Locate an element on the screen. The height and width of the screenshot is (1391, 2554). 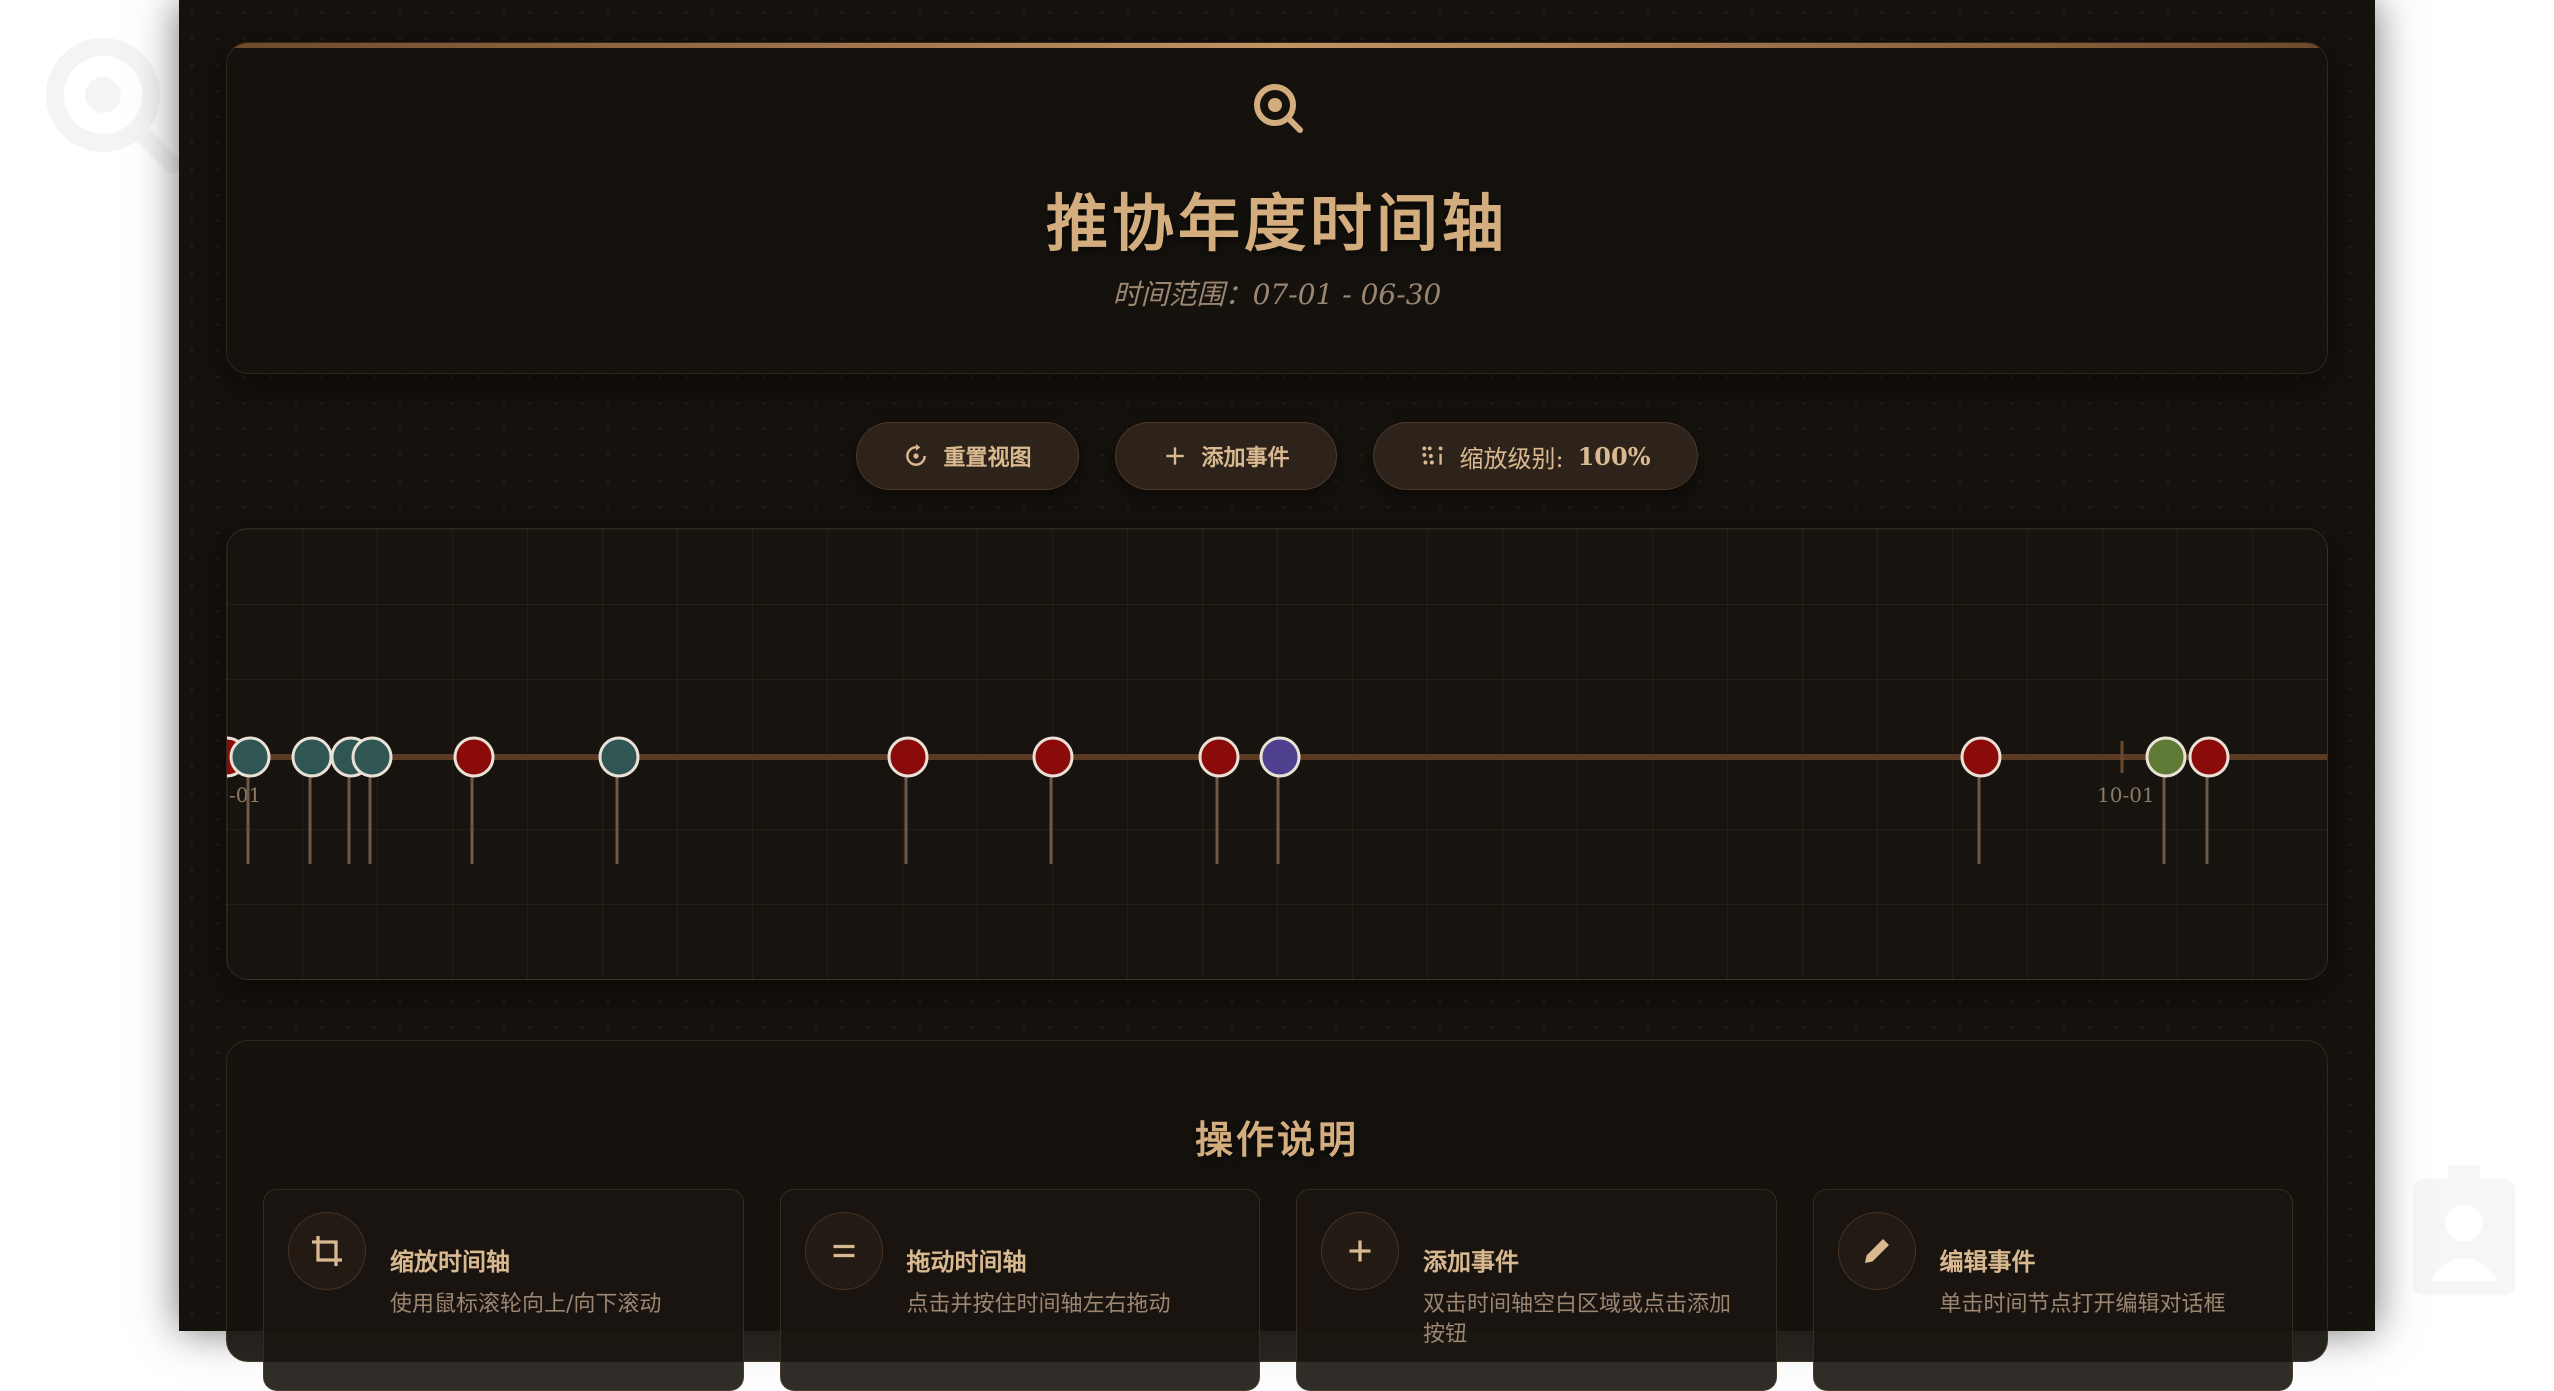
reset-view-button: 重置视图 is located at coordinates (967, 456).